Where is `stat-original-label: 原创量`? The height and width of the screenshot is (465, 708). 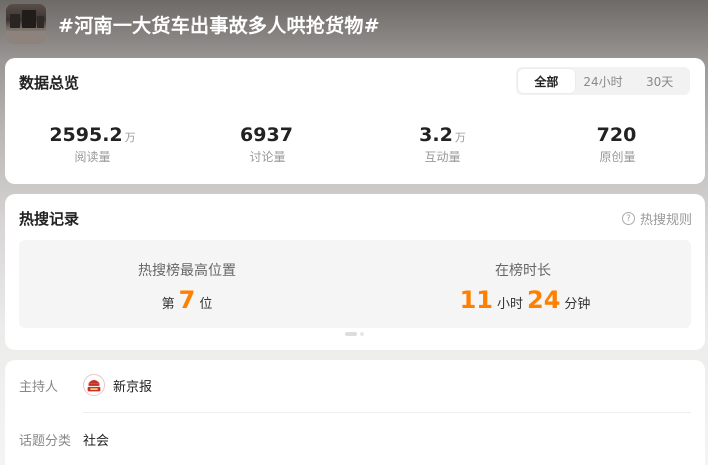
stat-original-label: 原创量 is located at coordinates (617, 157).